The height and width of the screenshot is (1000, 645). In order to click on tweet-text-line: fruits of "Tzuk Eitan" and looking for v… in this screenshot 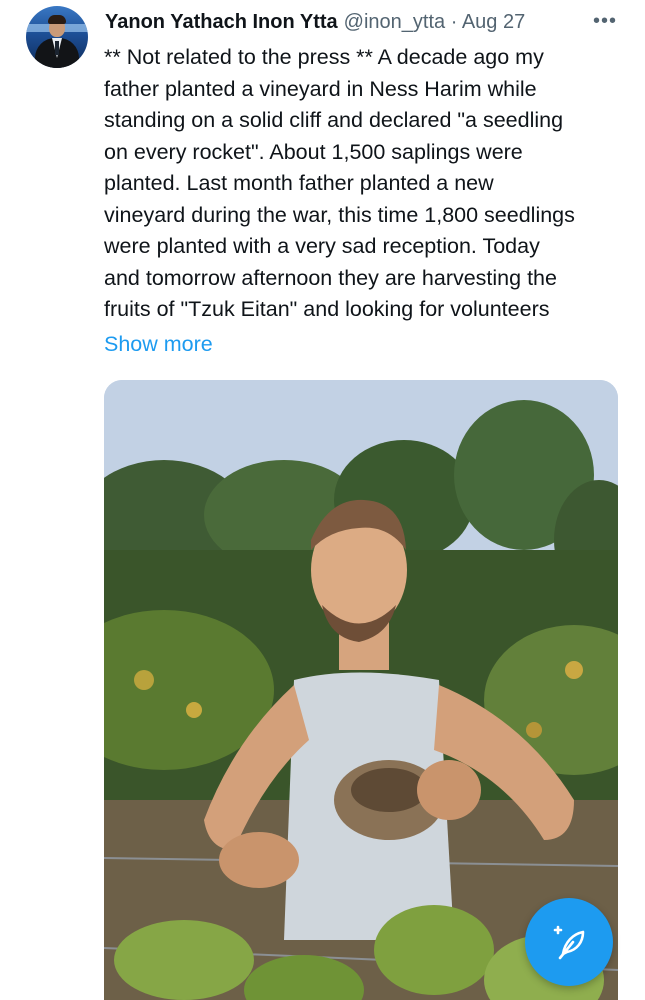, I will do `click(327, 309)`.